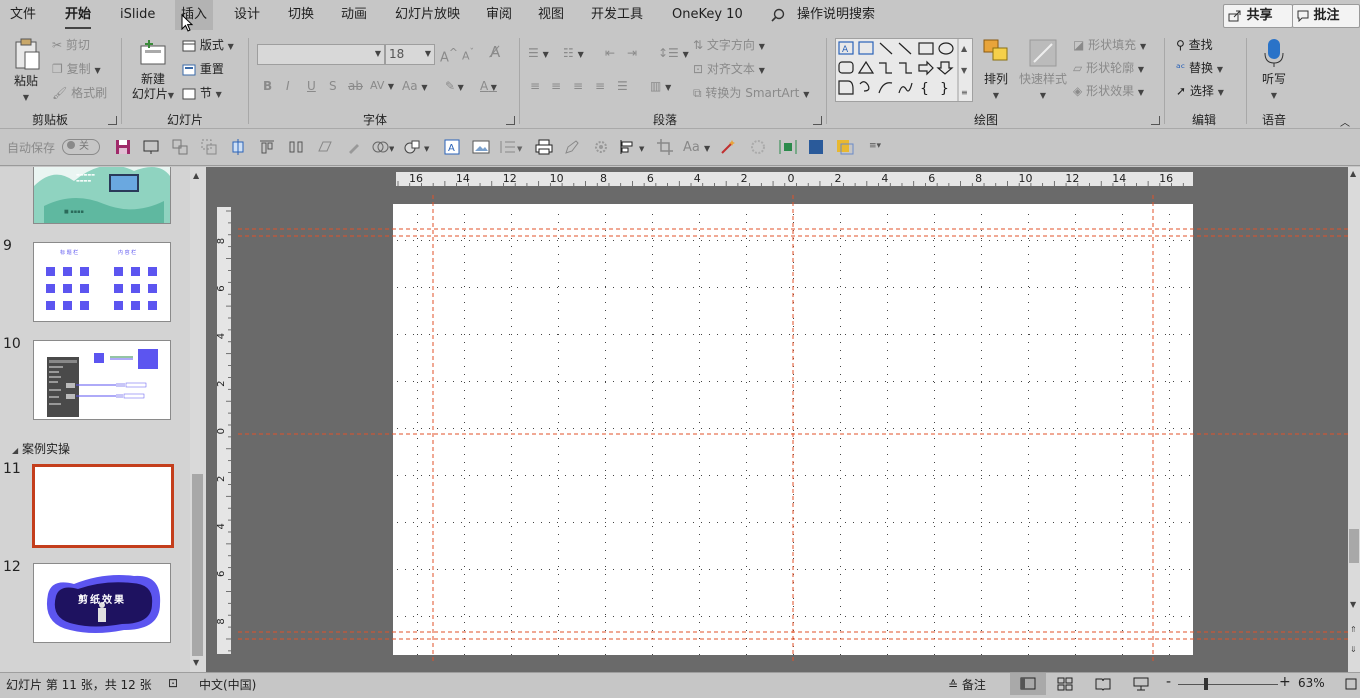 This screenshot has height=698, width=1360. What do you see at coordinates (202, 94) in the screenshot?
I see `section-button: 节 ▼` at bounding box center [202, 94].